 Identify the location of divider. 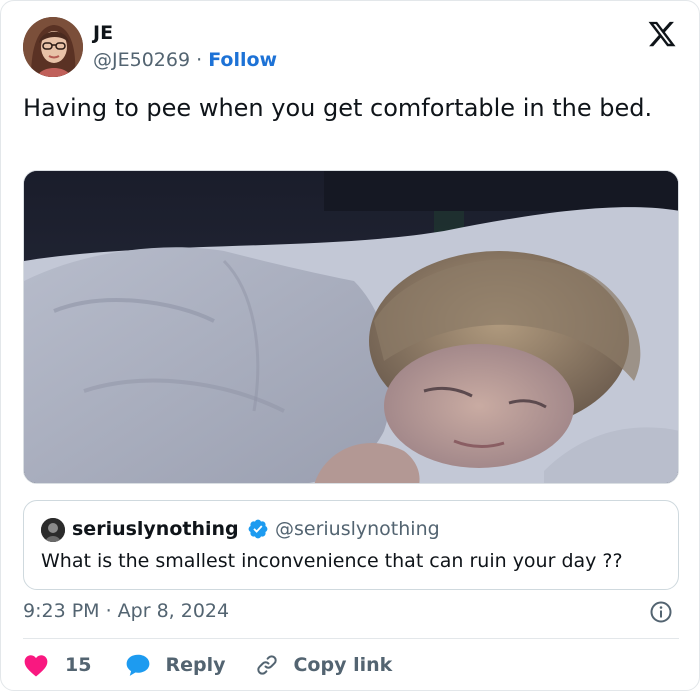
(351, 638).